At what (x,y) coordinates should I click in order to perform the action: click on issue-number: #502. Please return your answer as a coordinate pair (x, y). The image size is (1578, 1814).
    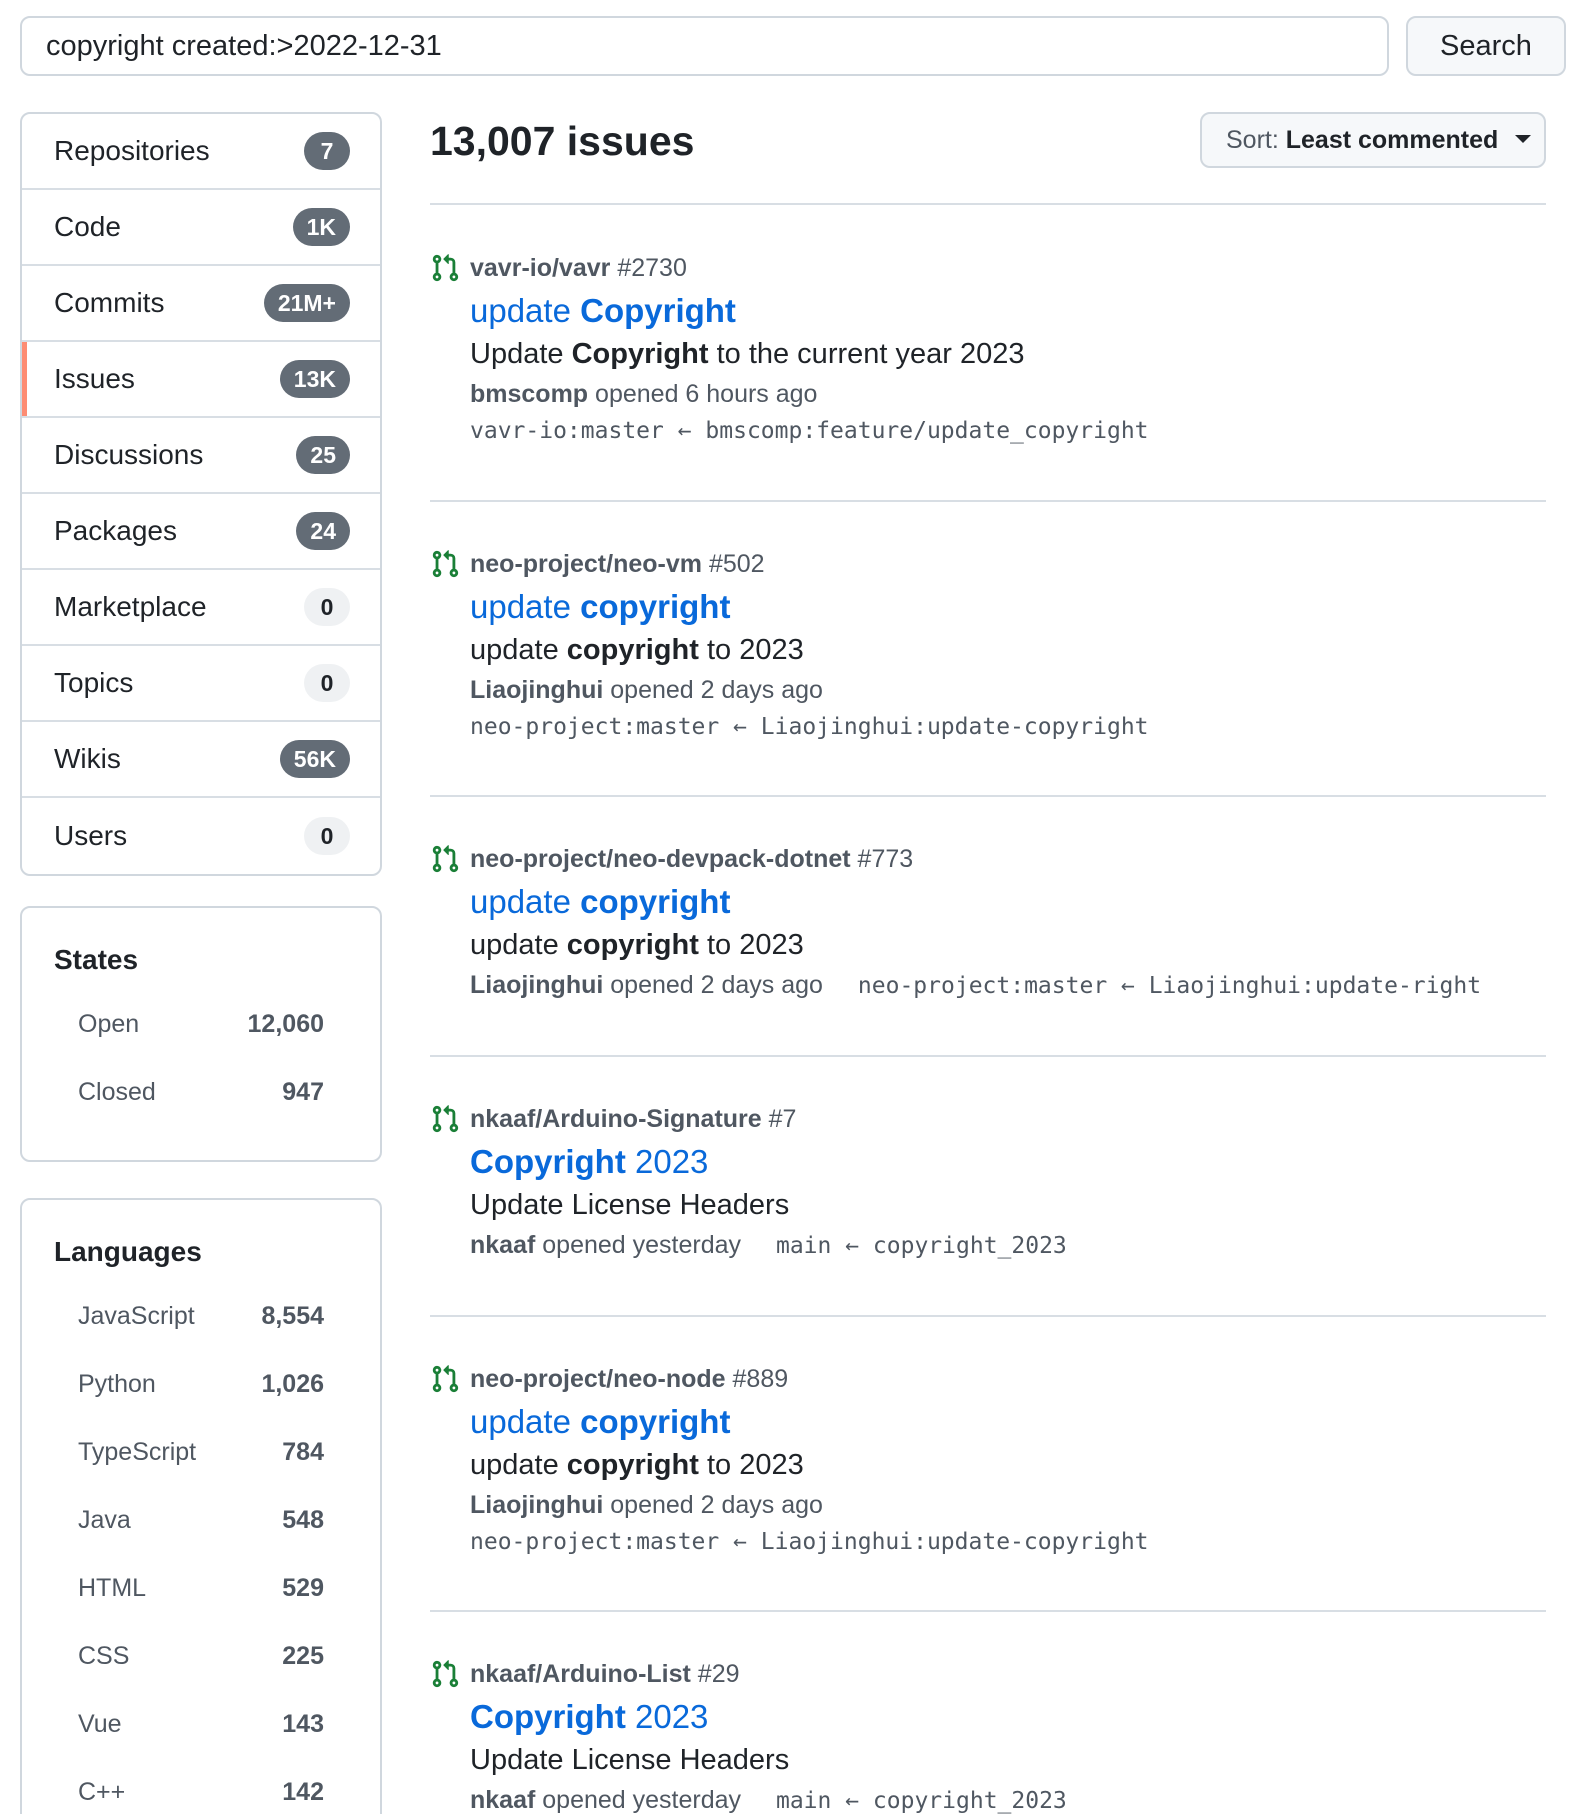
    Looking at the image, I should click on (736, 564).